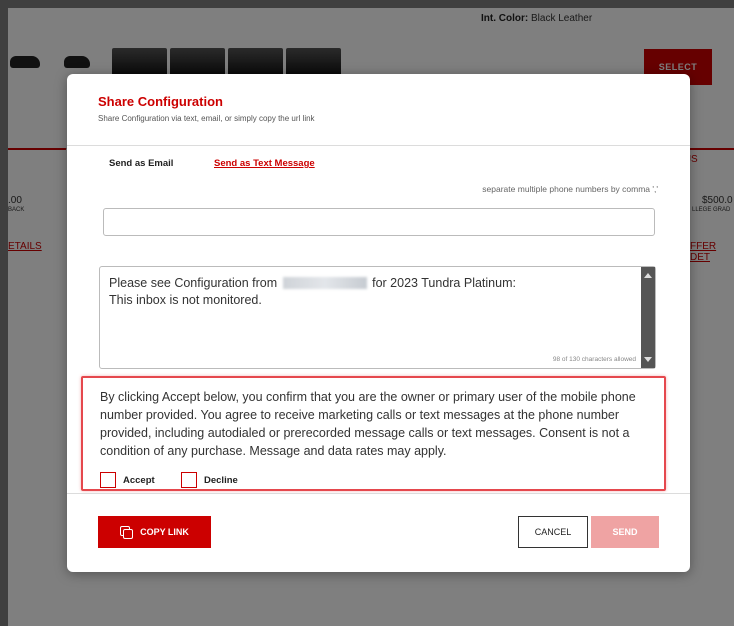  Describe the element at coordinates (553, 532) in the screenshot. I see `cancel-button: CANCEL` at that location.